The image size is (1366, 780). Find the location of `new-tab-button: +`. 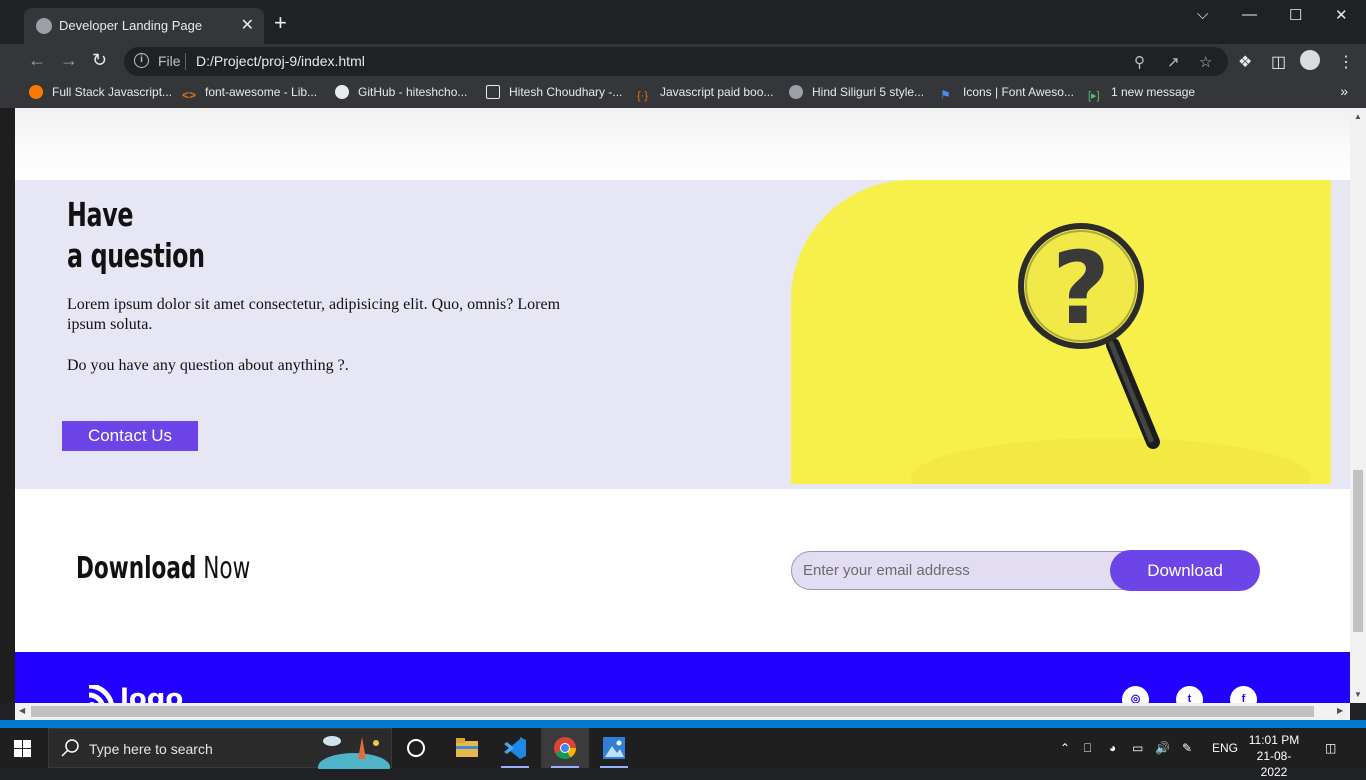

new-tab-button: + is located at coordinates (280, 23).